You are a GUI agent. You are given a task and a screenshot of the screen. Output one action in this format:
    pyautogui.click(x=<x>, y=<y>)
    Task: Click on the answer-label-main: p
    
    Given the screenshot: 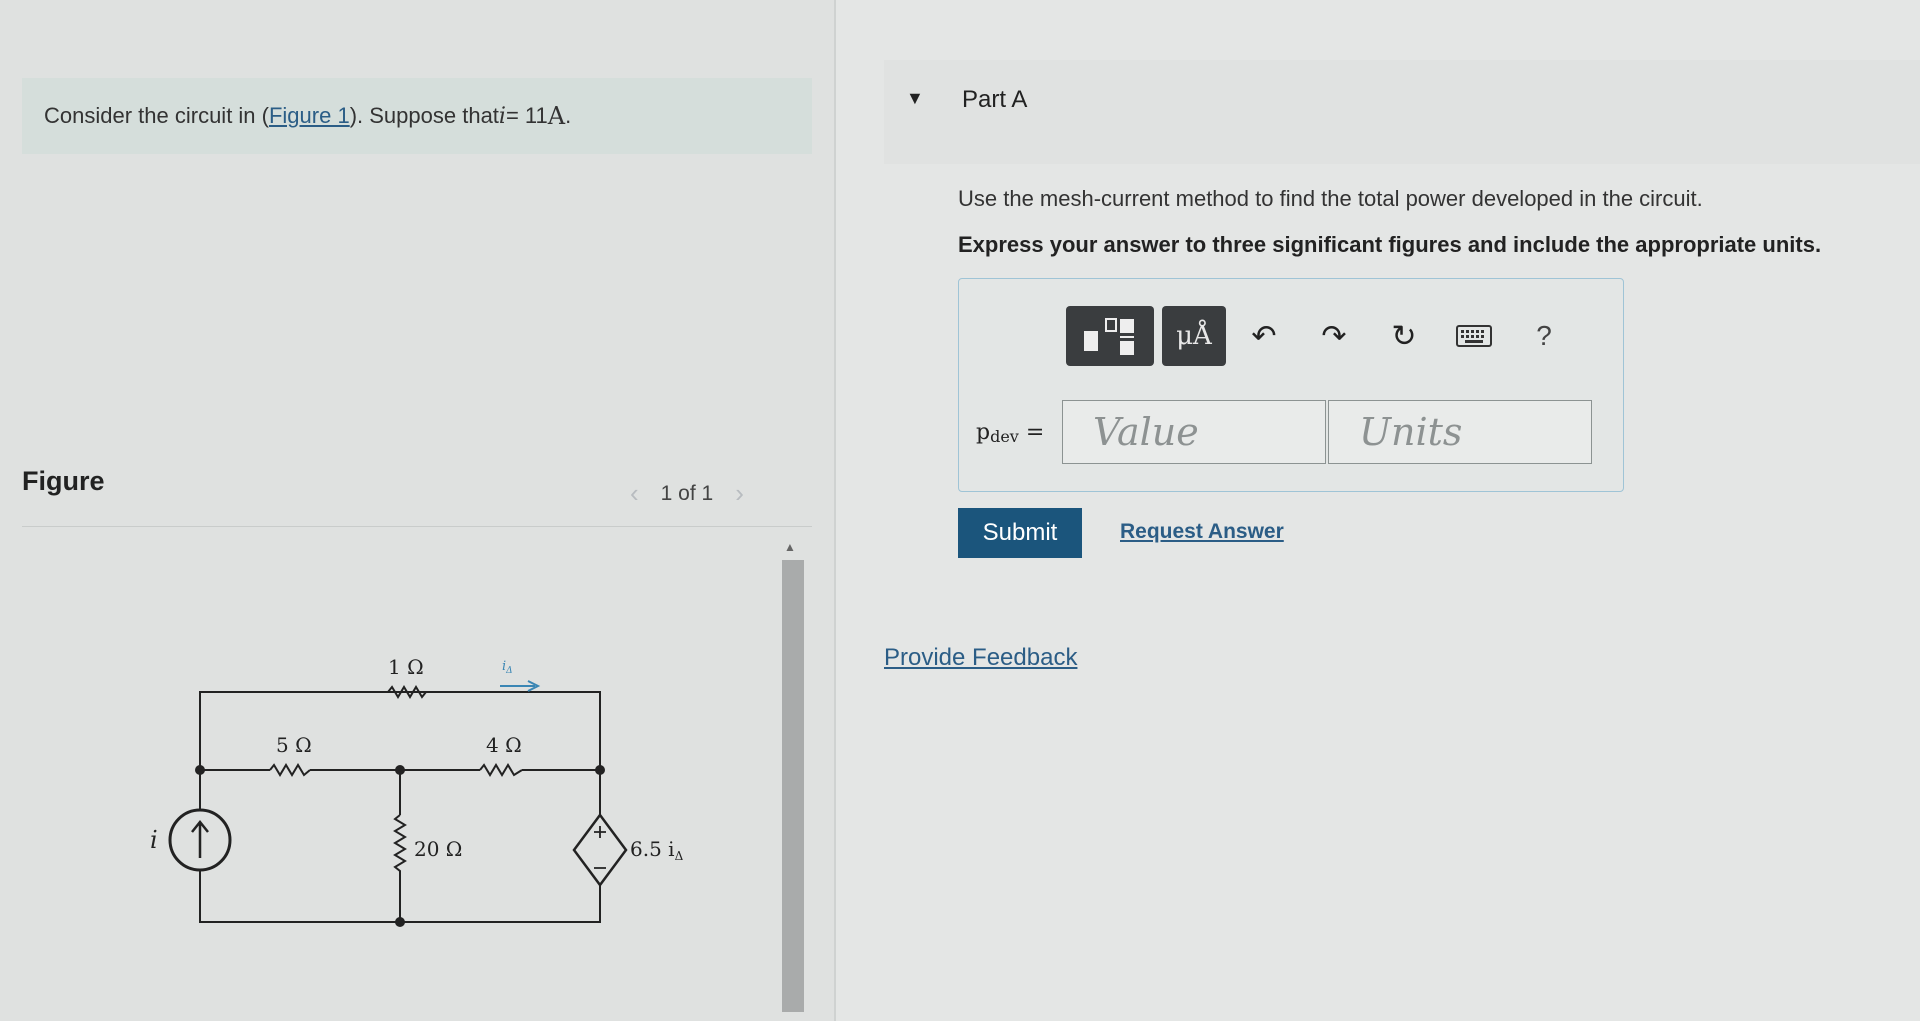 What is the action you would take?
    pyautogui.click(x=983, y=432)
    